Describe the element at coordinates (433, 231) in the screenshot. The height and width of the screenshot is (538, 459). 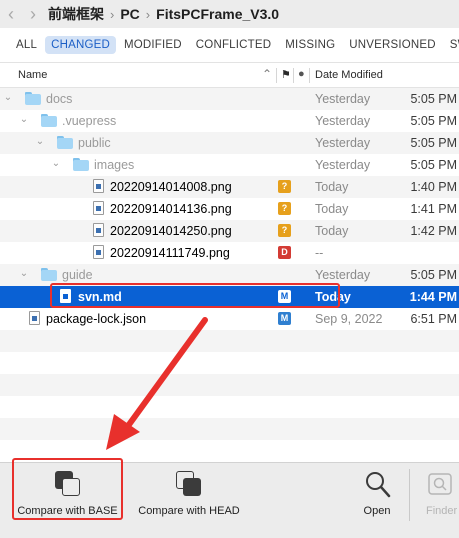
I see `item-time: 1:42 PM` at that location.